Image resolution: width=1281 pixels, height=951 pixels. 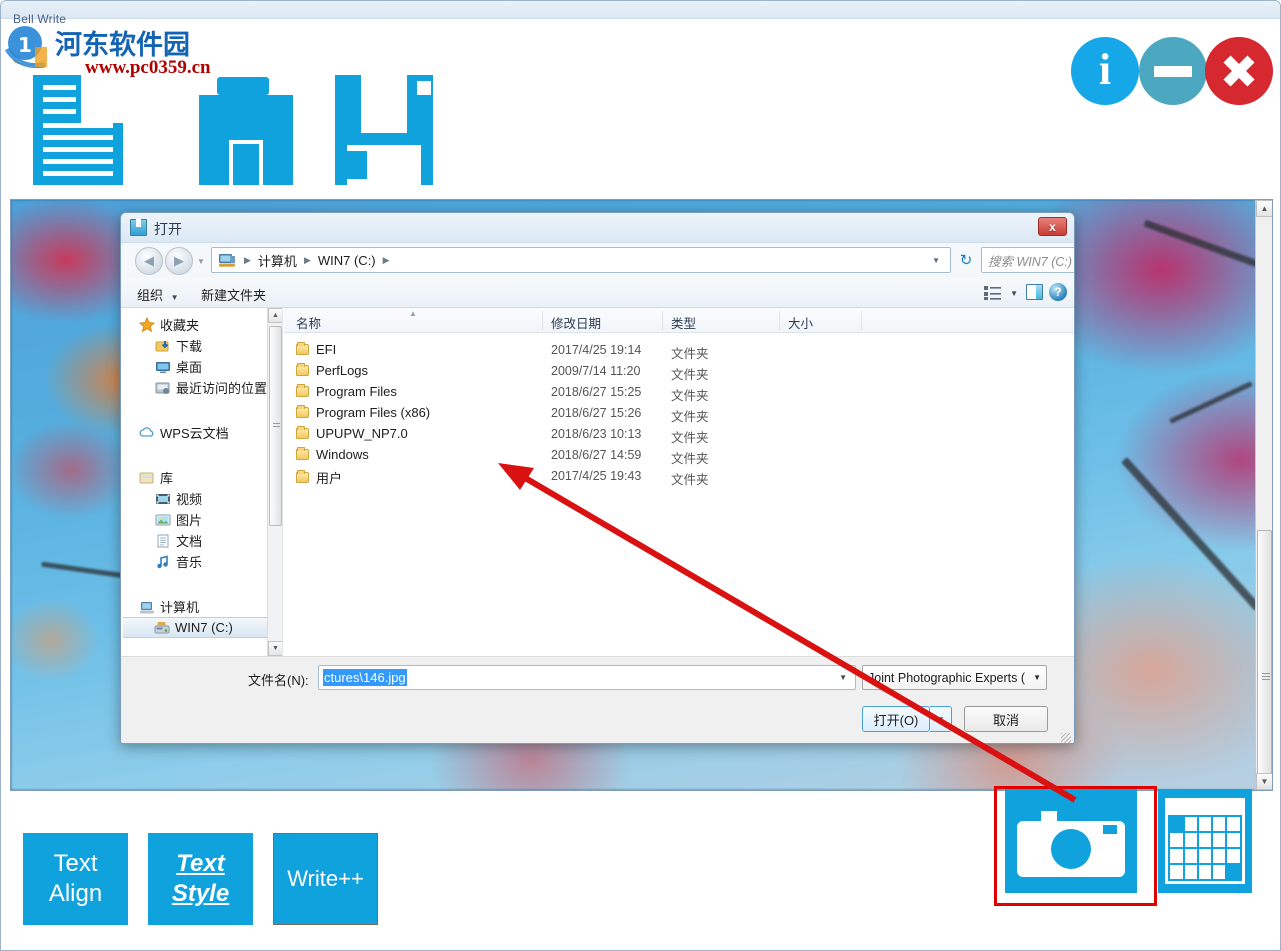 What do you see at coordinates (233, 294) in the screenshot?
I see `new-folder-button: 新建文件夹` at bounding box center [233, 294].